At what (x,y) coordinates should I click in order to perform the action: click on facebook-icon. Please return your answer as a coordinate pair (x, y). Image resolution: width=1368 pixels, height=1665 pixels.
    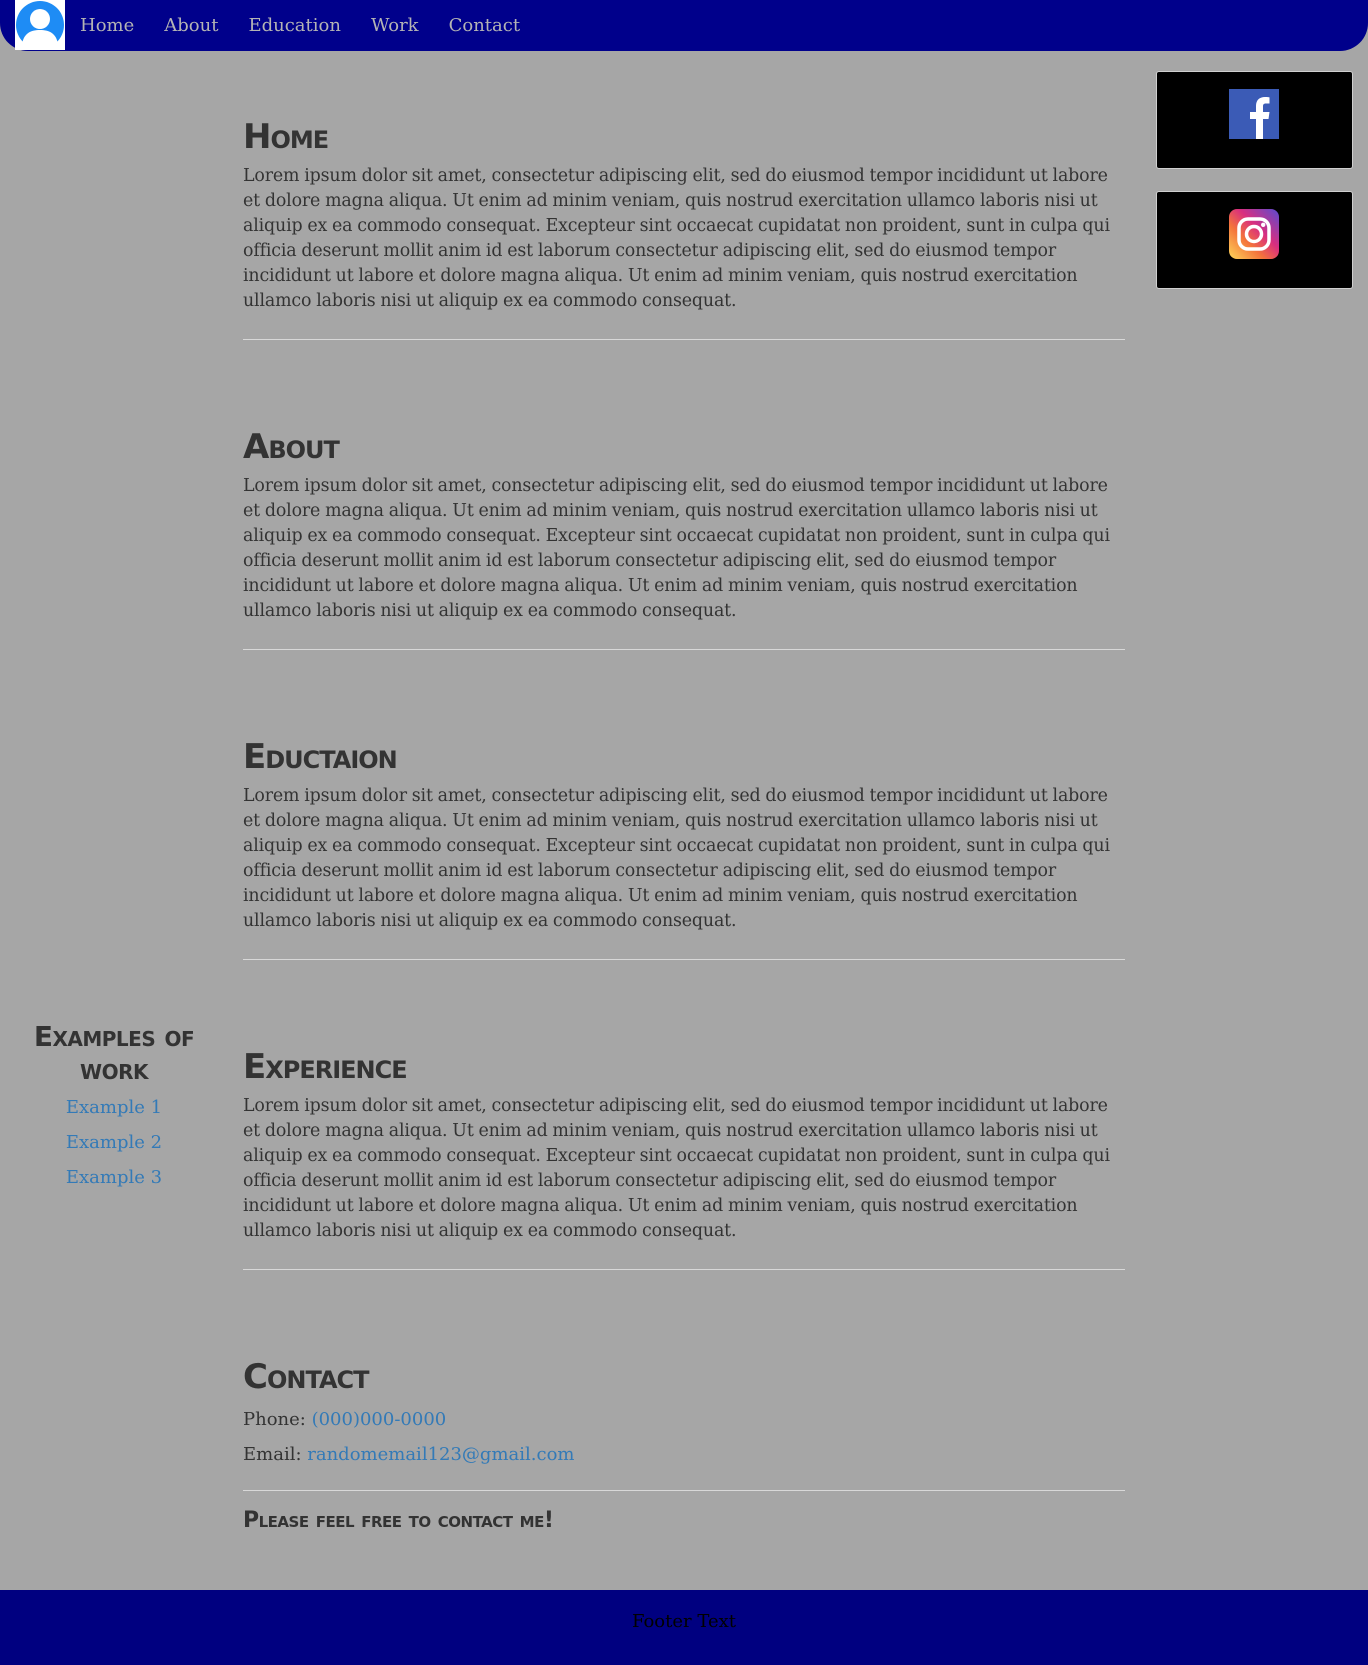
    Looking at the image, I should click on (1254, 114).